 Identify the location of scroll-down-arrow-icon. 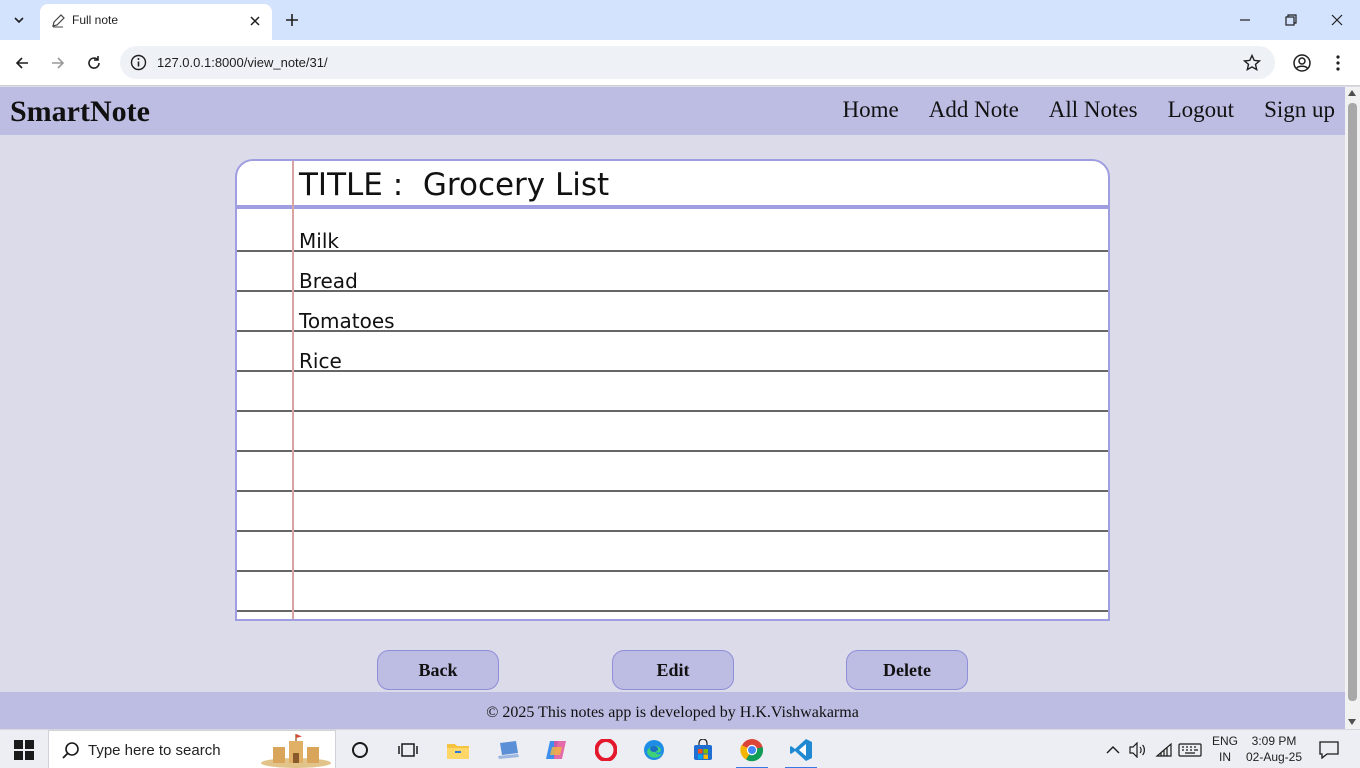
(1352, 722).